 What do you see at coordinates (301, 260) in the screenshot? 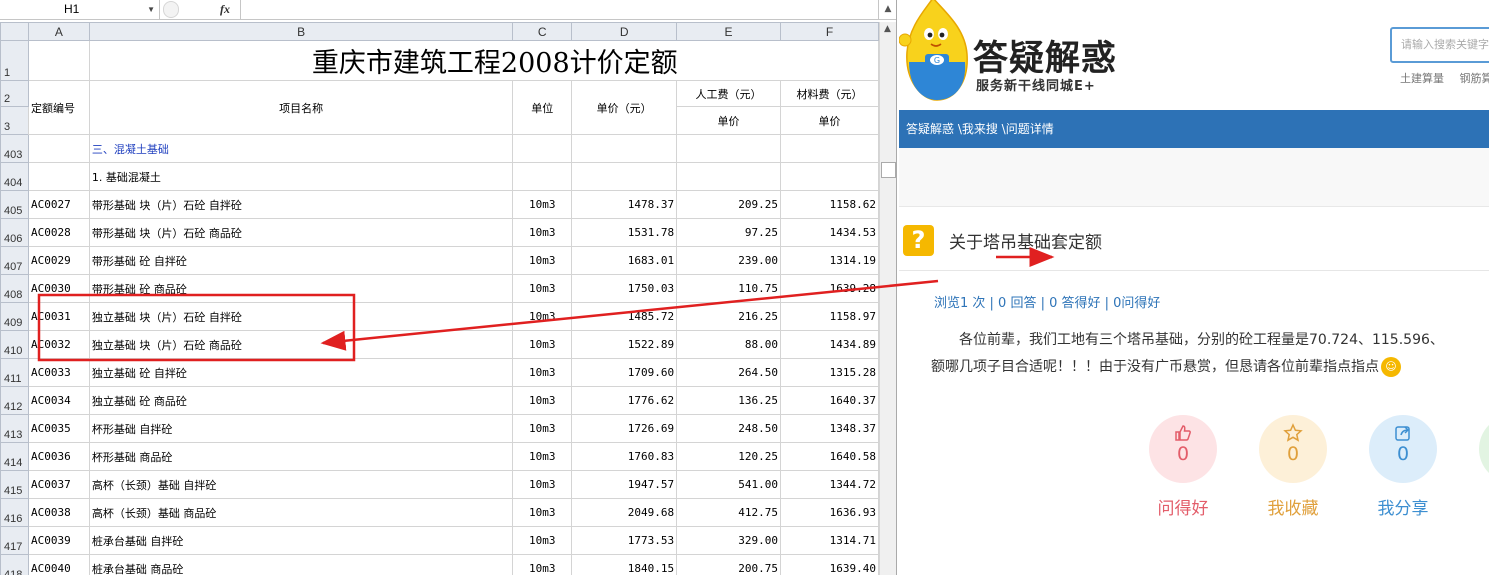
I see `cell-name: 带形基础 砼 自拌砼` at bounding box center [301, 260].